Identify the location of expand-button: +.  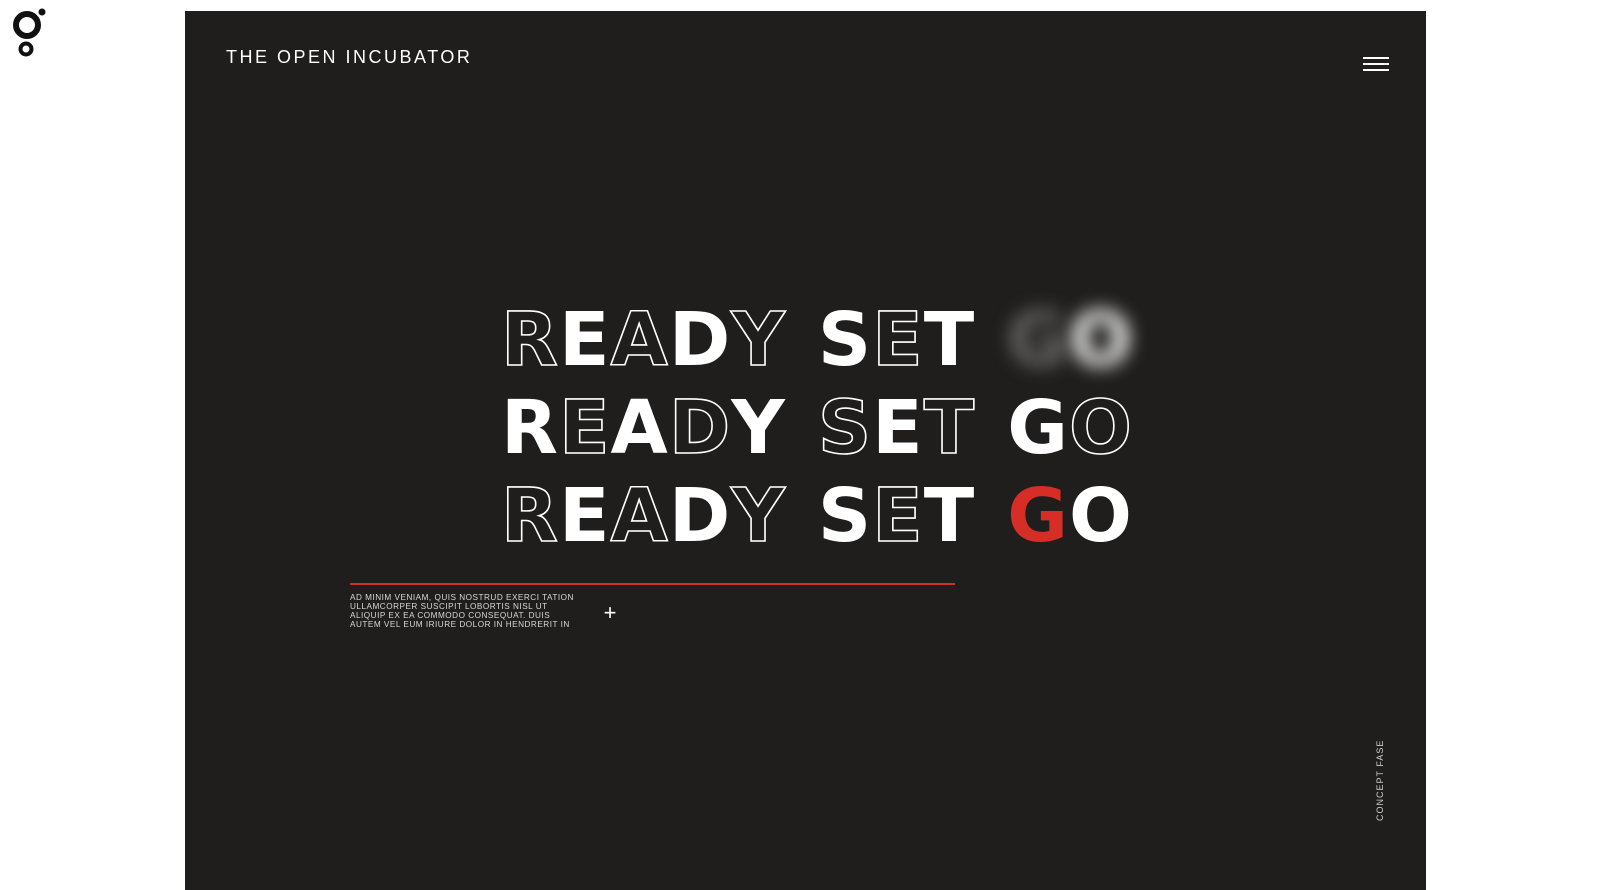
(610, 612).